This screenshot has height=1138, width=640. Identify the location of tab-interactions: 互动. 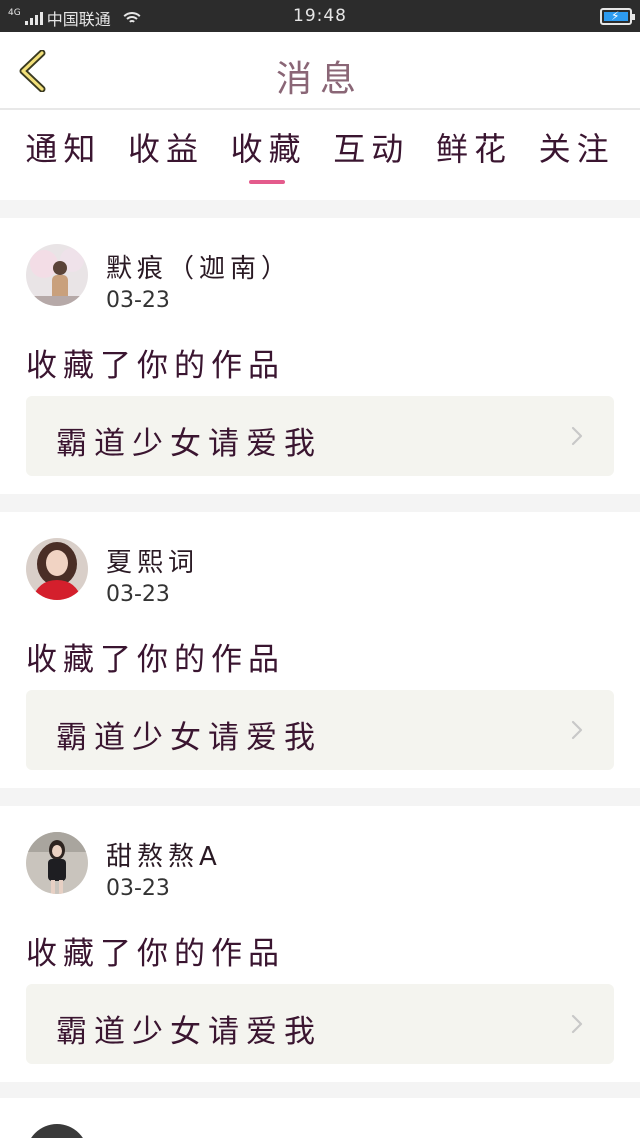
(371, 152).